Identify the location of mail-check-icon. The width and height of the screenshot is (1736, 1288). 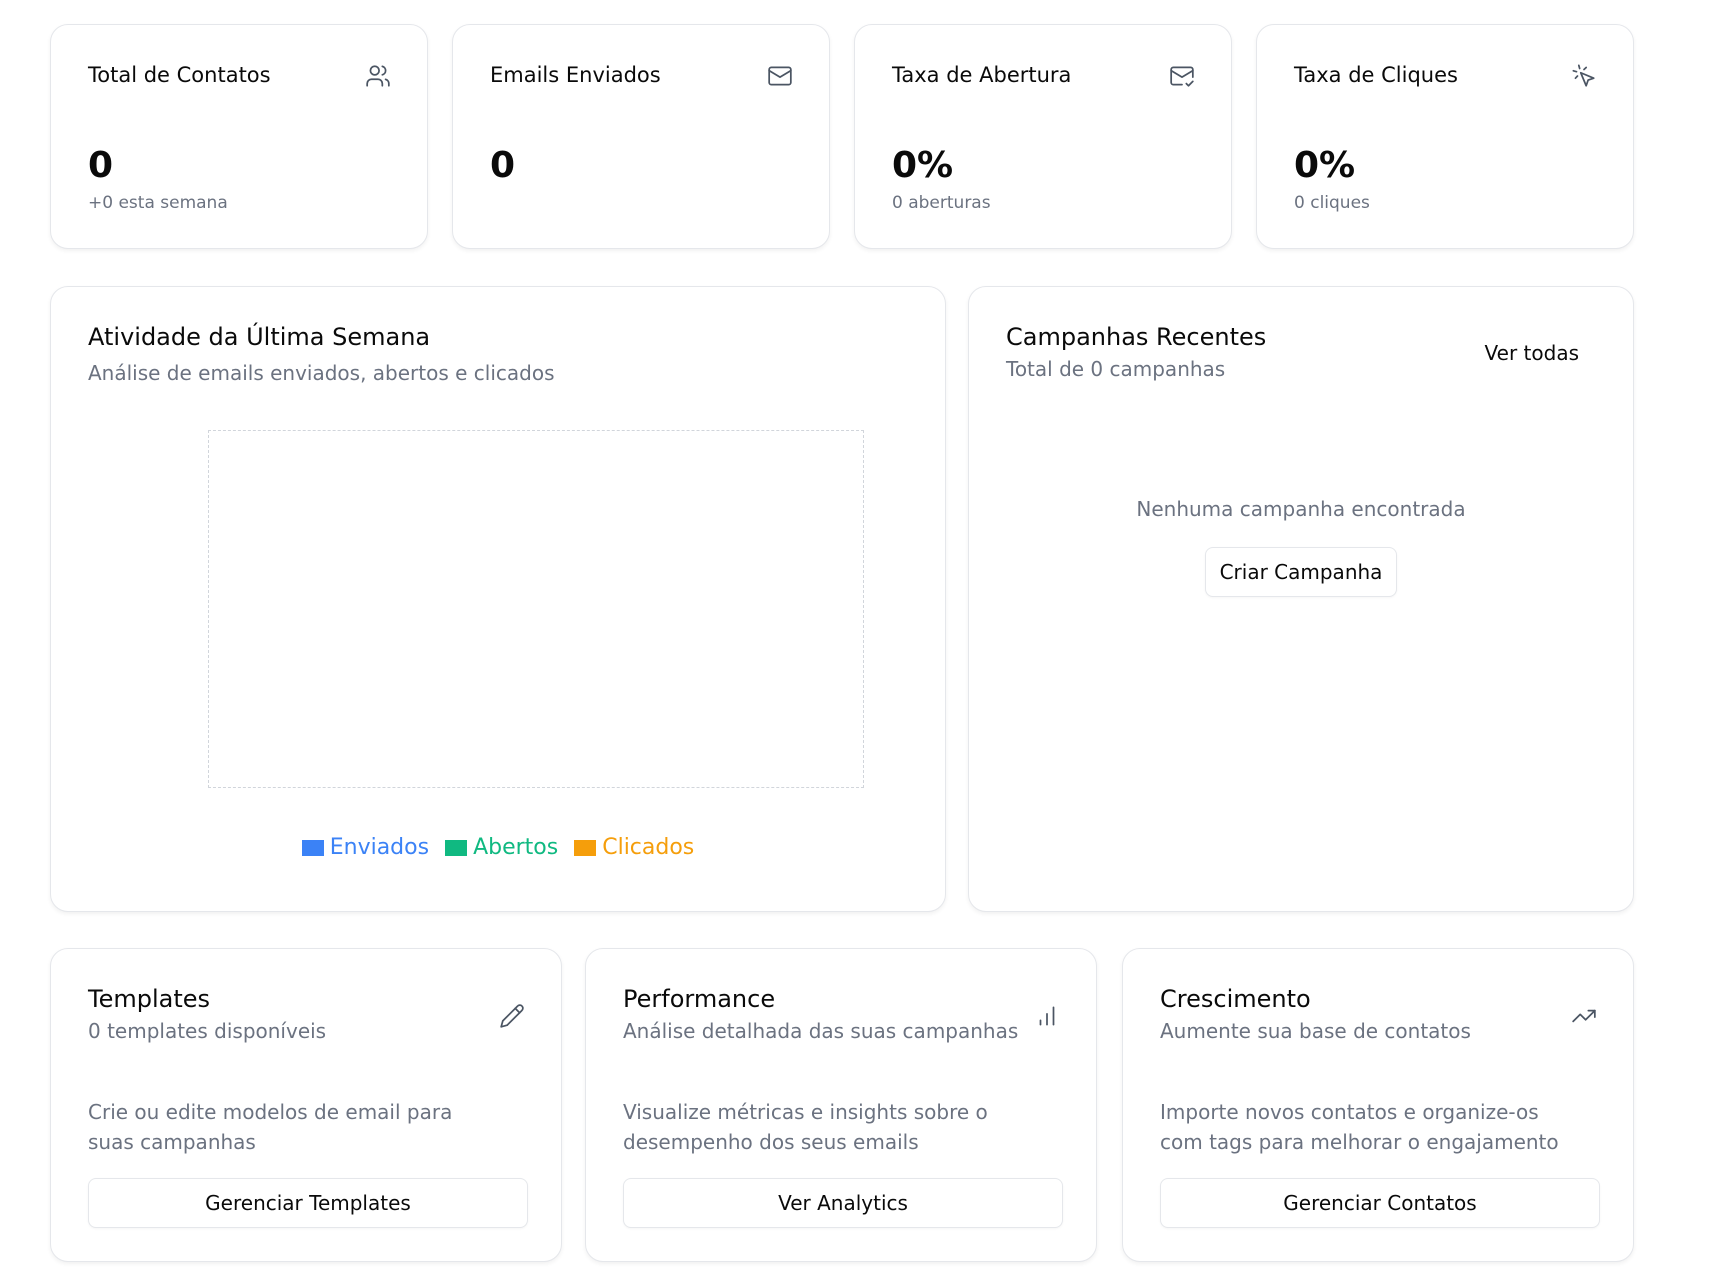
(1182, 76).